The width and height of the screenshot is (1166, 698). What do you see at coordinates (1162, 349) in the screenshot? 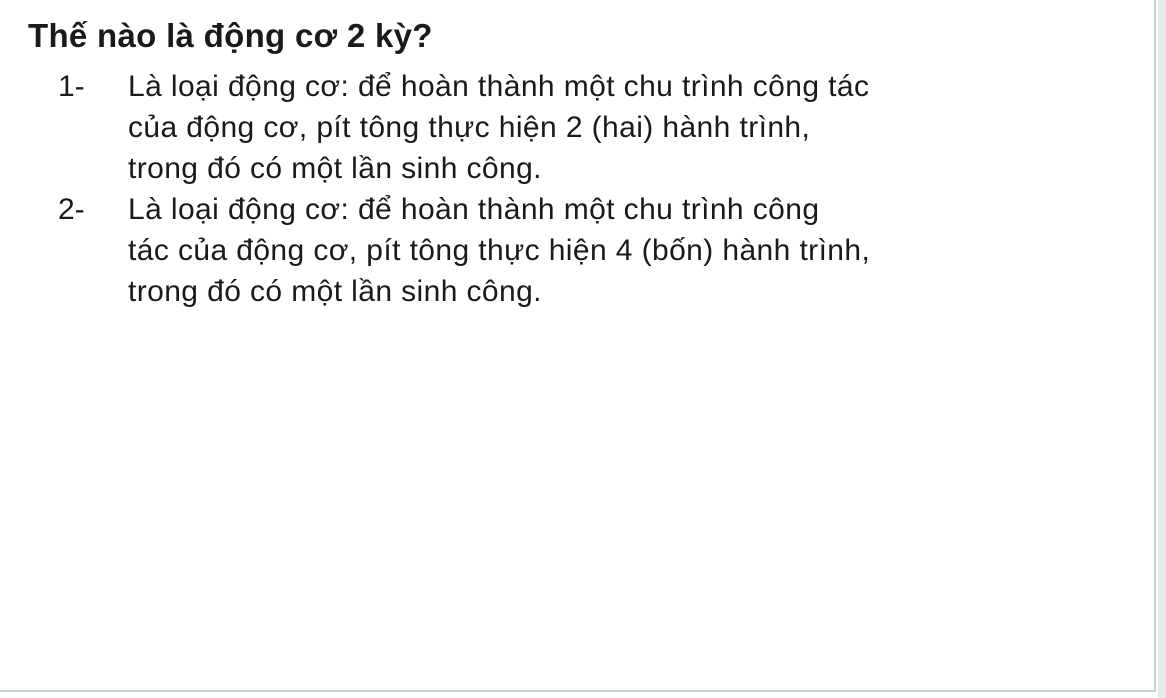
I see `window-edge` at bounding box center [1162, 349].